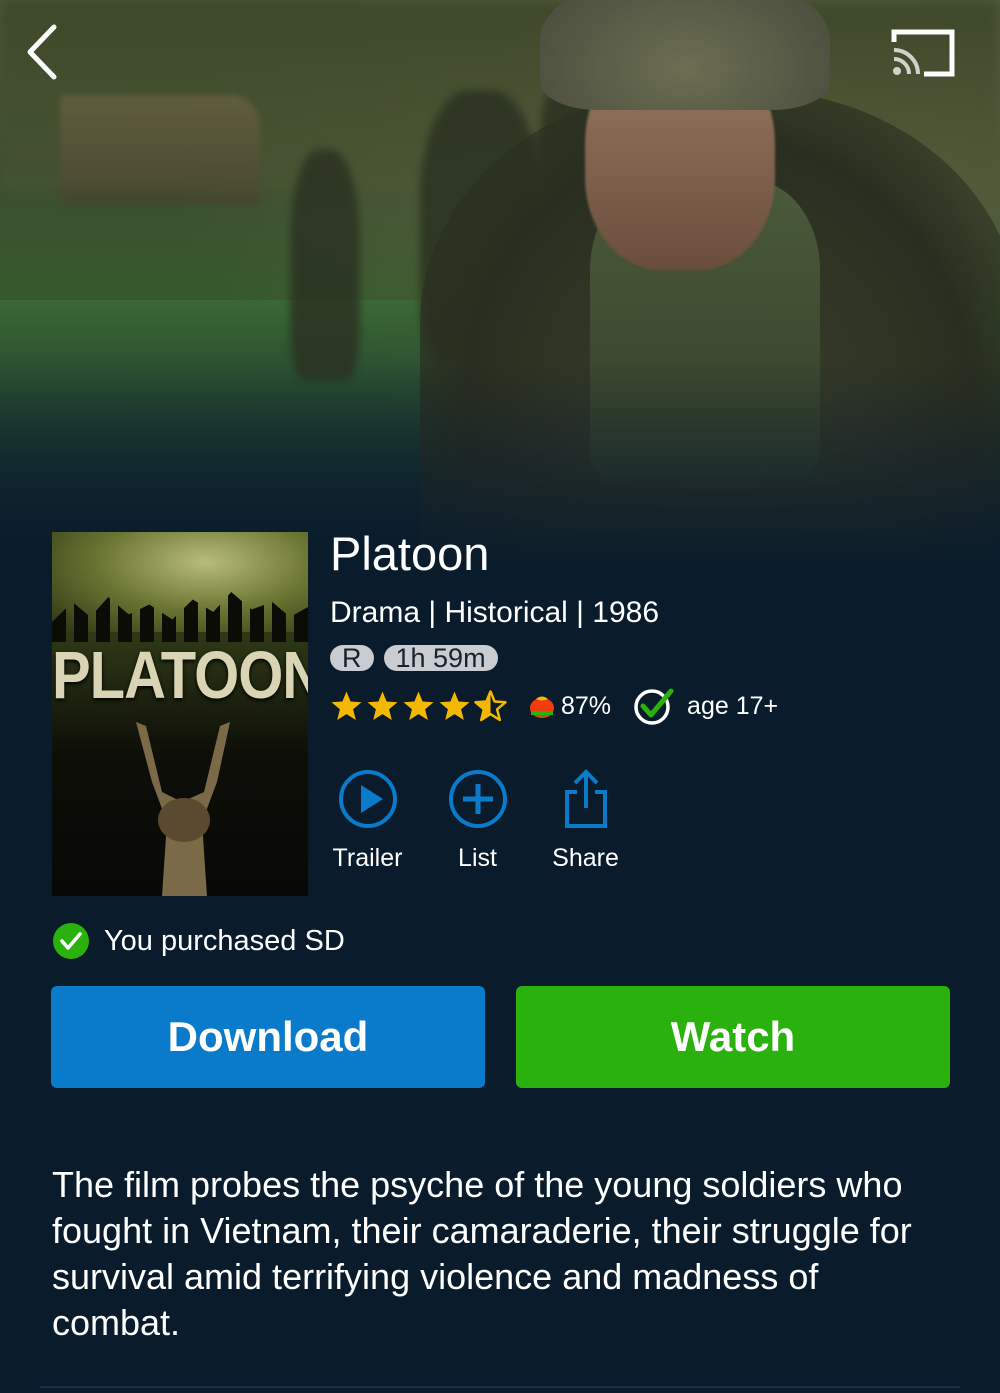 The image size is (1000, 1393). I want to click on purchase-status: You purchased SD, so click(198, 941).